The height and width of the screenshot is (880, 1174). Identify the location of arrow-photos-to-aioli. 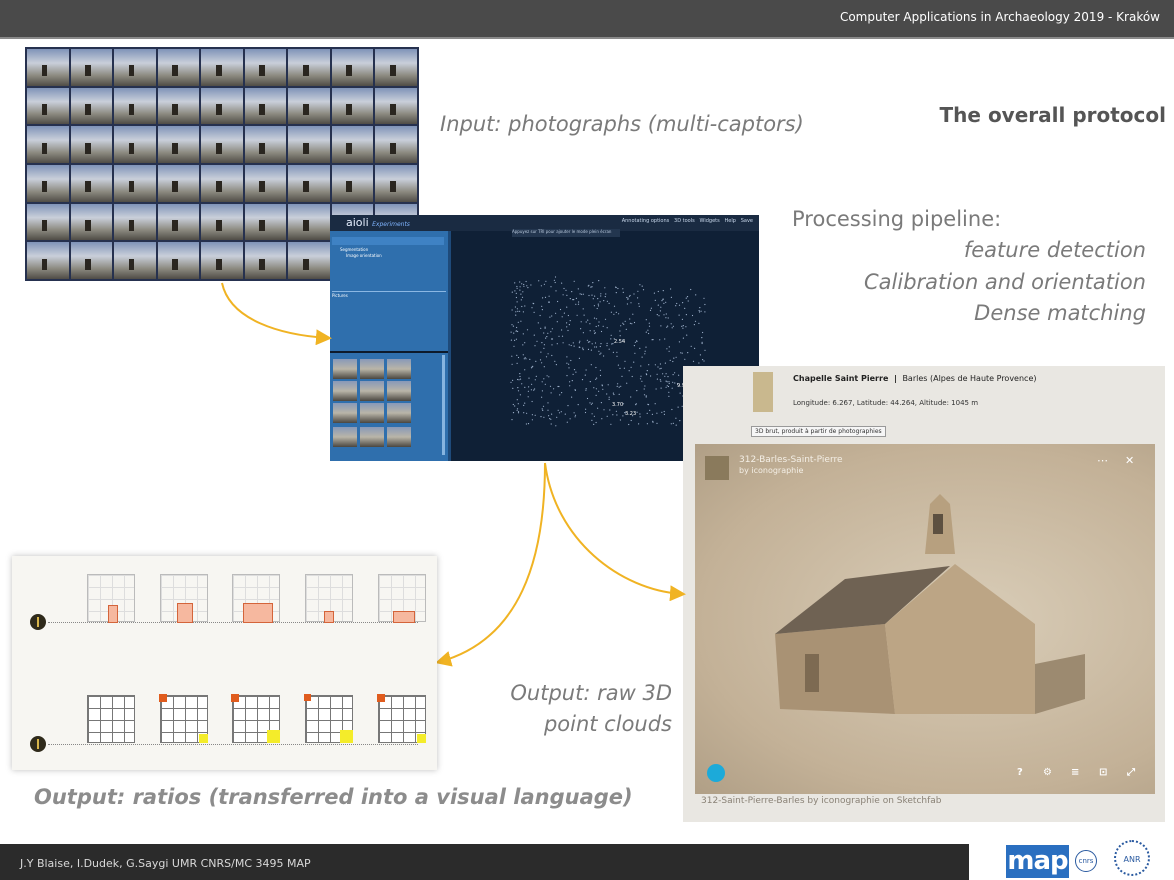
(276, 314).